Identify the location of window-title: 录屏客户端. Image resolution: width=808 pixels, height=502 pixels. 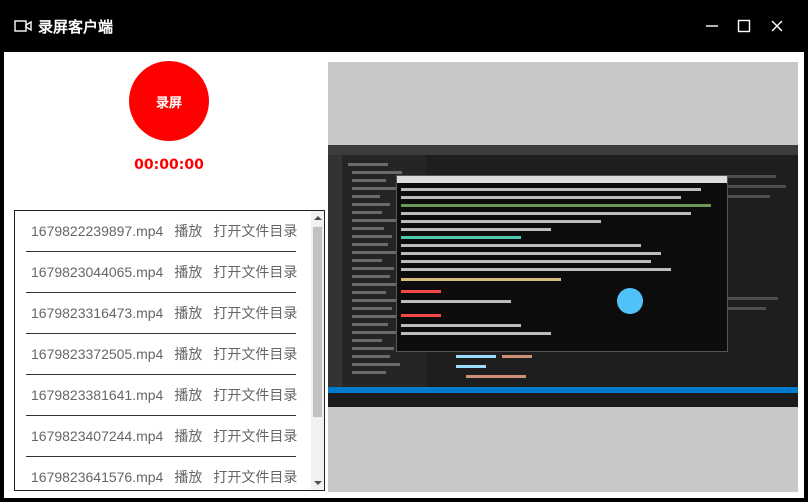
(76, 27).